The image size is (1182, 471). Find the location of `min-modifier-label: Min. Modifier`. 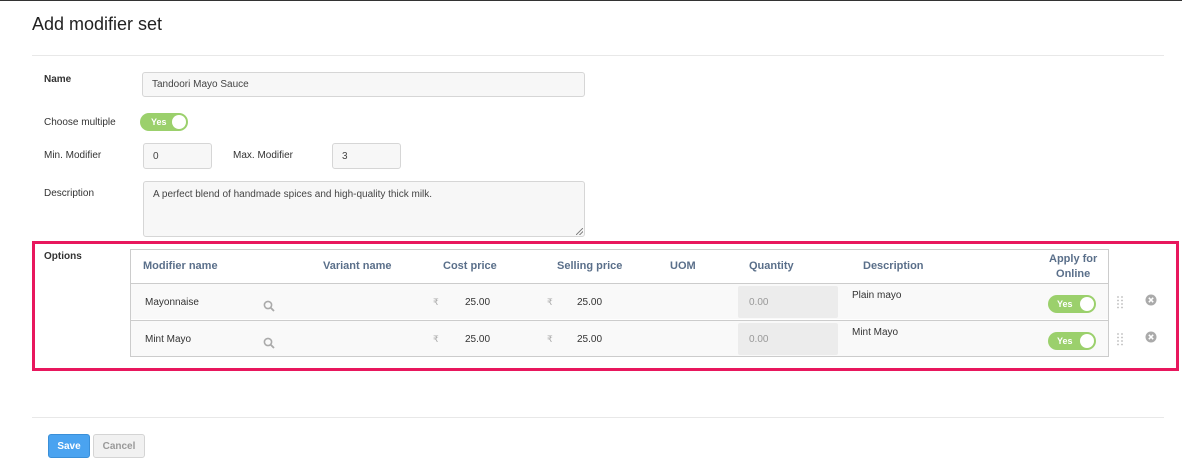

min-modifier-label: Min. Modifier is located at coordinates (73, 155).